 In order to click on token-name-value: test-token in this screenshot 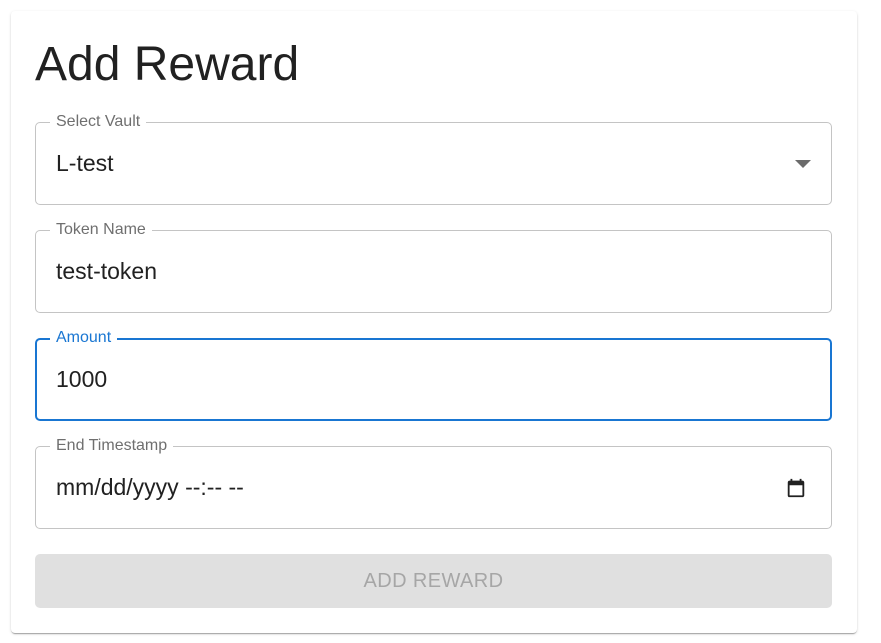, I will do `click(106, 271)`.